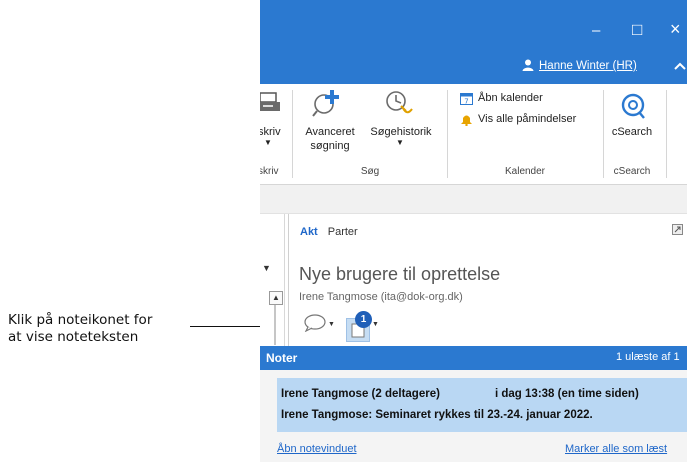 The width and height of the screenshot is (687, 462). Describe the element at coordinates (360, 394) in the screenshot. I see `note-author: Irene Tangmose (2 deltagere)` at that location.